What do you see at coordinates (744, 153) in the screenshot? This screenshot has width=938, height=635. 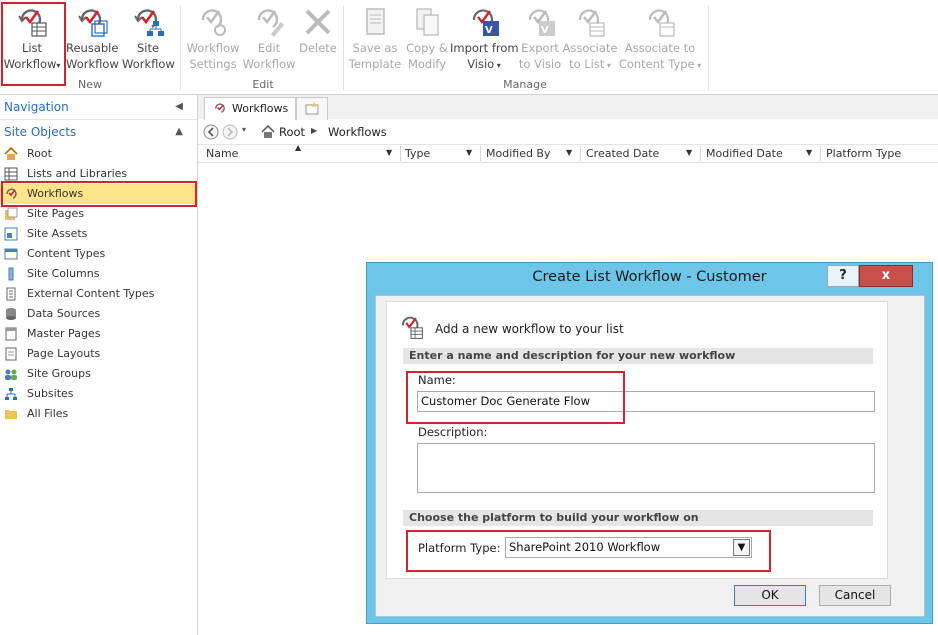 I see `column-header-modified-date: Modified Date` at bounding box center [744, 153].